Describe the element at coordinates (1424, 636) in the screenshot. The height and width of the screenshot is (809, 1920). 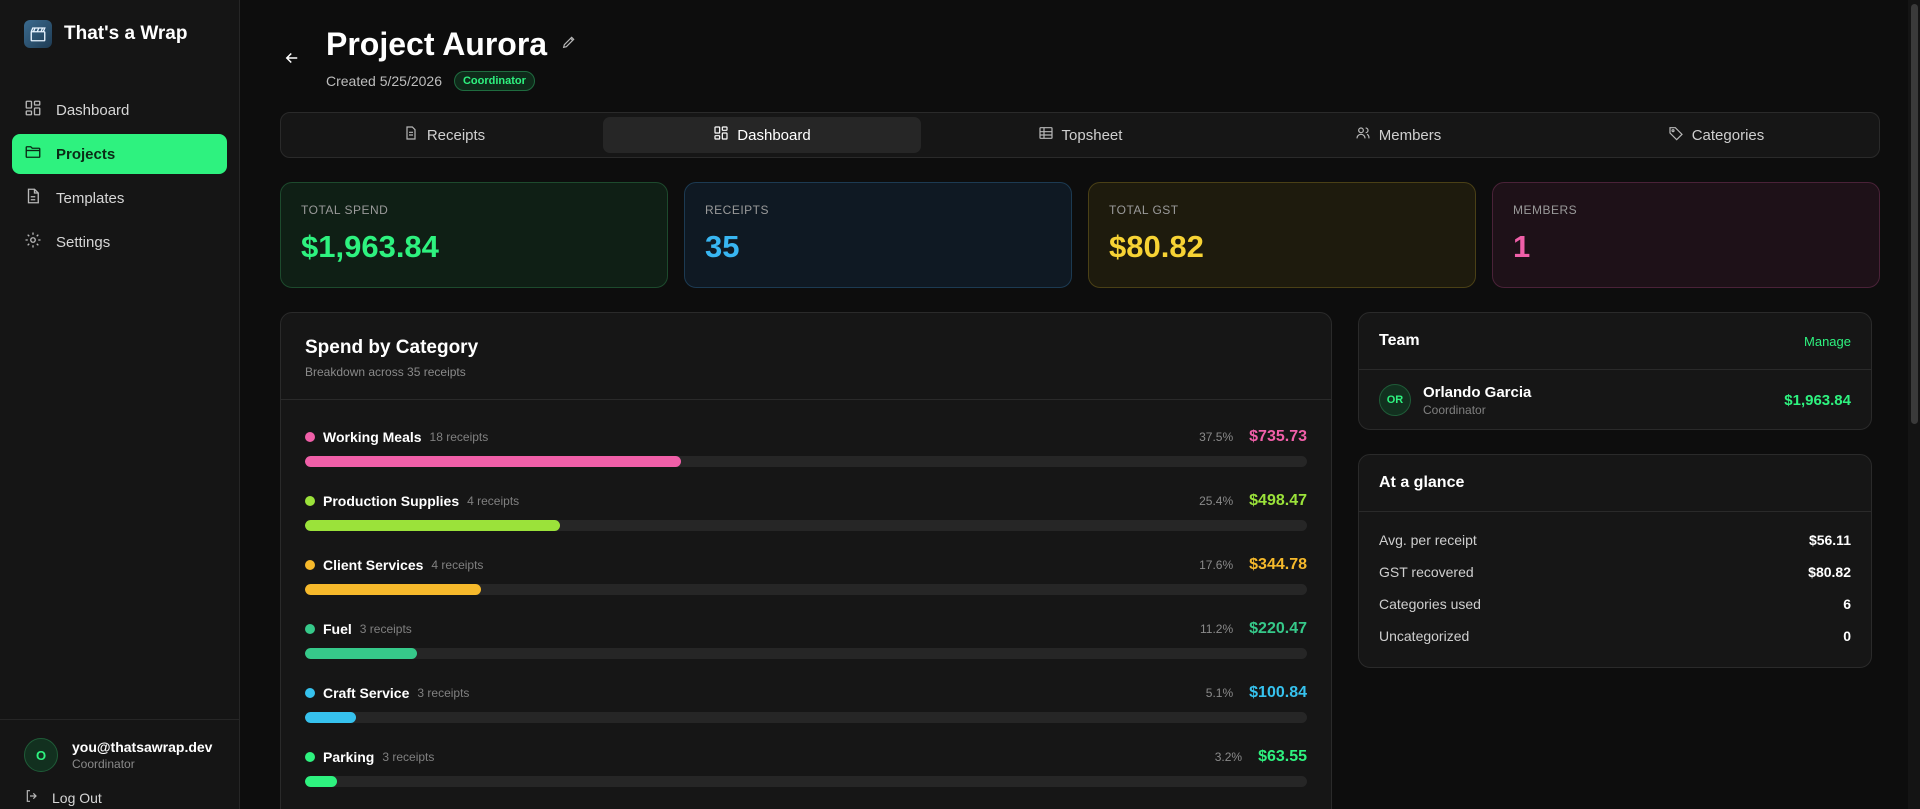
I see `glance-label: Uncategorized` at that location.